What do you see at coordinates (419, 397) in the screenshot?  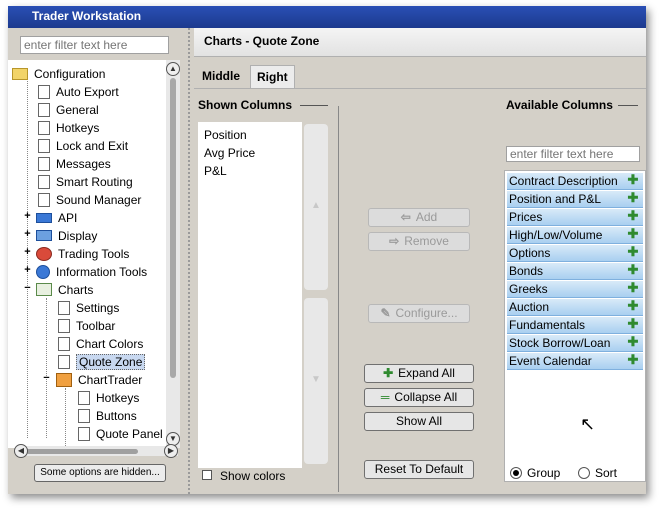 I see `collapse-all-button: ═ Collapse All` at bounding box center [419, 397].